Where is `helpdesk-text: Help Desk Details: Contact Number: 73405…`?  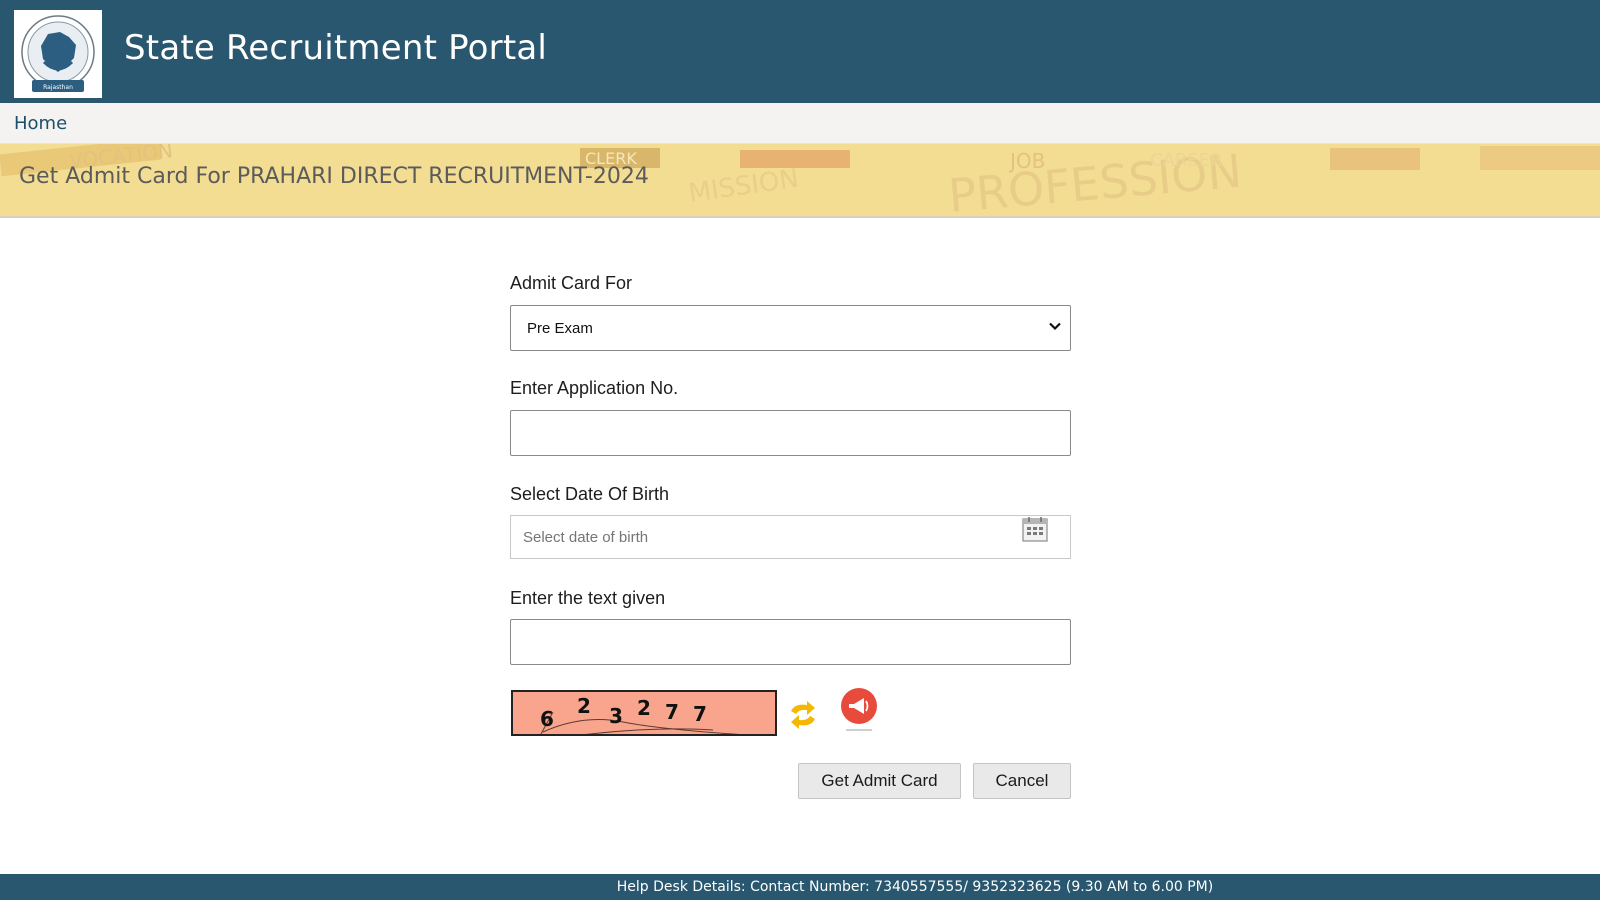
helpdesk-text: Help Desk Details: Contact Number: 73405… is located at coordinates (915, 887).